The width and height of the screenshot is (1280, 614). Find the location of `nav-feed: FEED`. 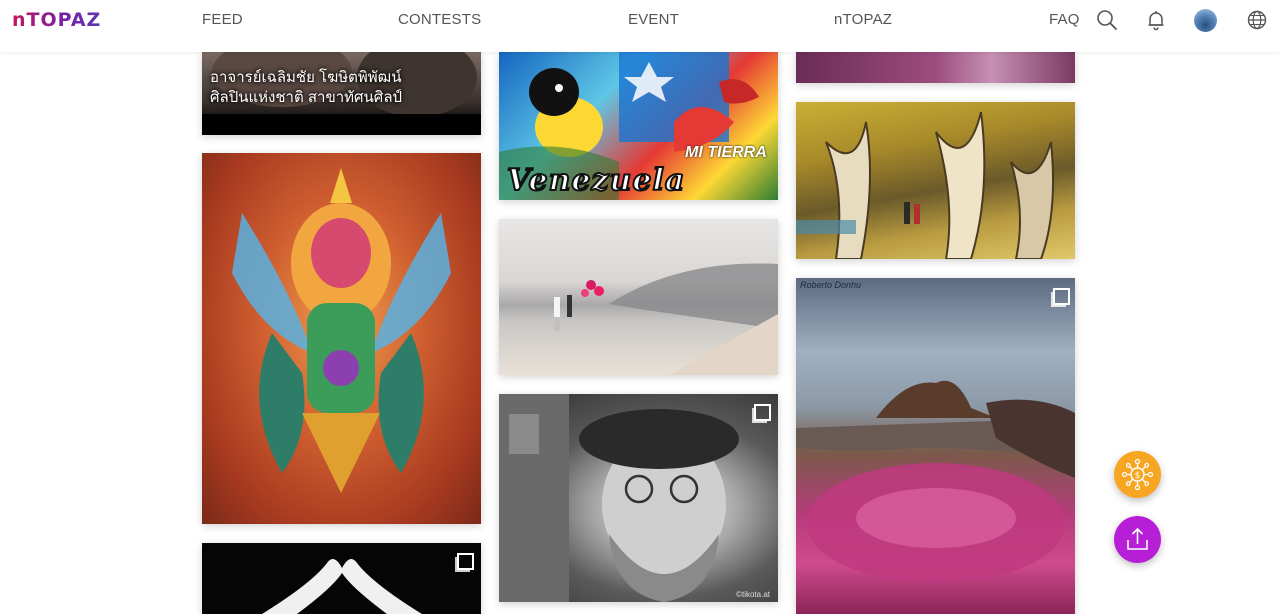

nav-feed: FEED is located at coordinates (222, 19).